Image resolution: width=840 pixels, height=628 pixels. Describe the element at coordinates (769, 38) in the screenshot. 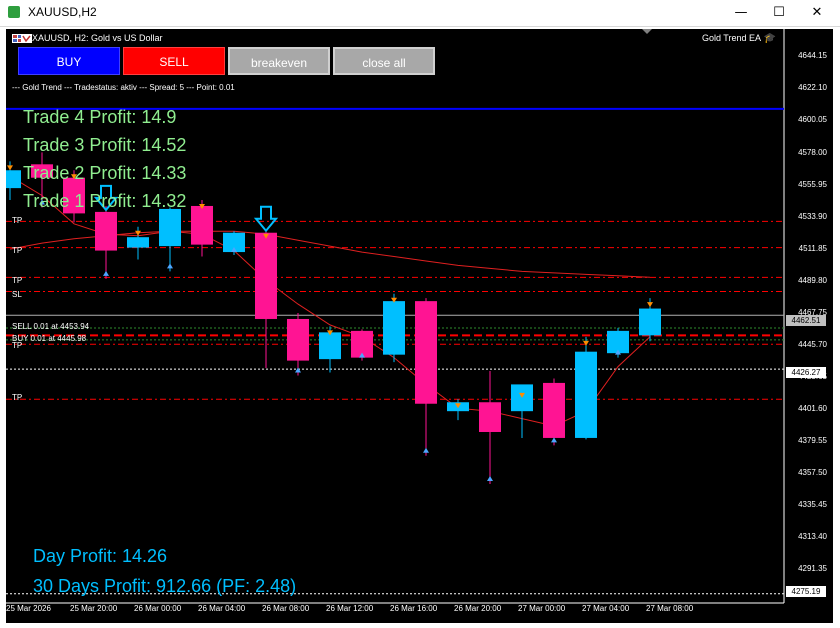

I see `graduation-cap-icon: 🎓` at that location.